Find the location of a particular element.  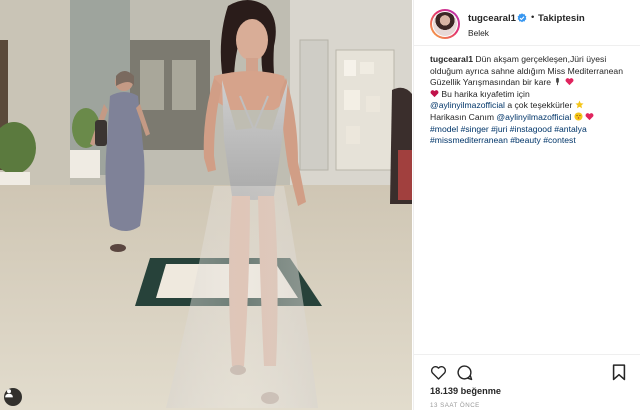

post-timestamp: 13 SAAT ÖNCE is located at coordinates (455, 405).